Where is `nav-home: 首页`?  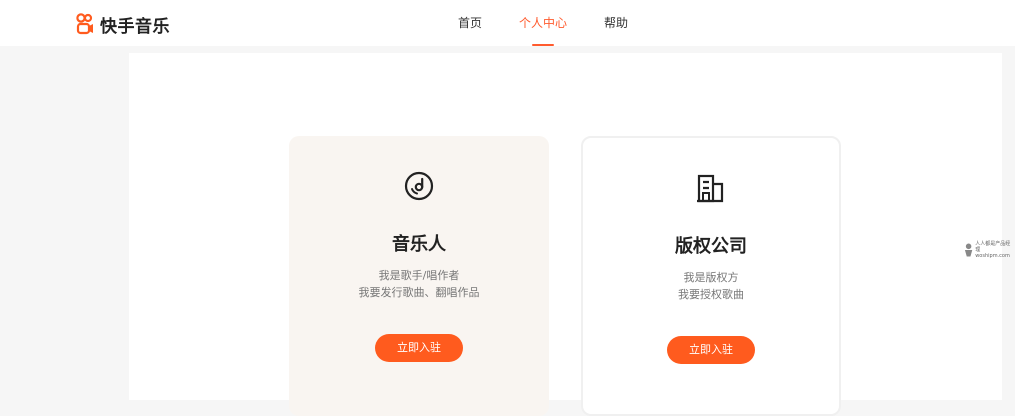
nav-home: 首页 is located at coordinates (470, 23).